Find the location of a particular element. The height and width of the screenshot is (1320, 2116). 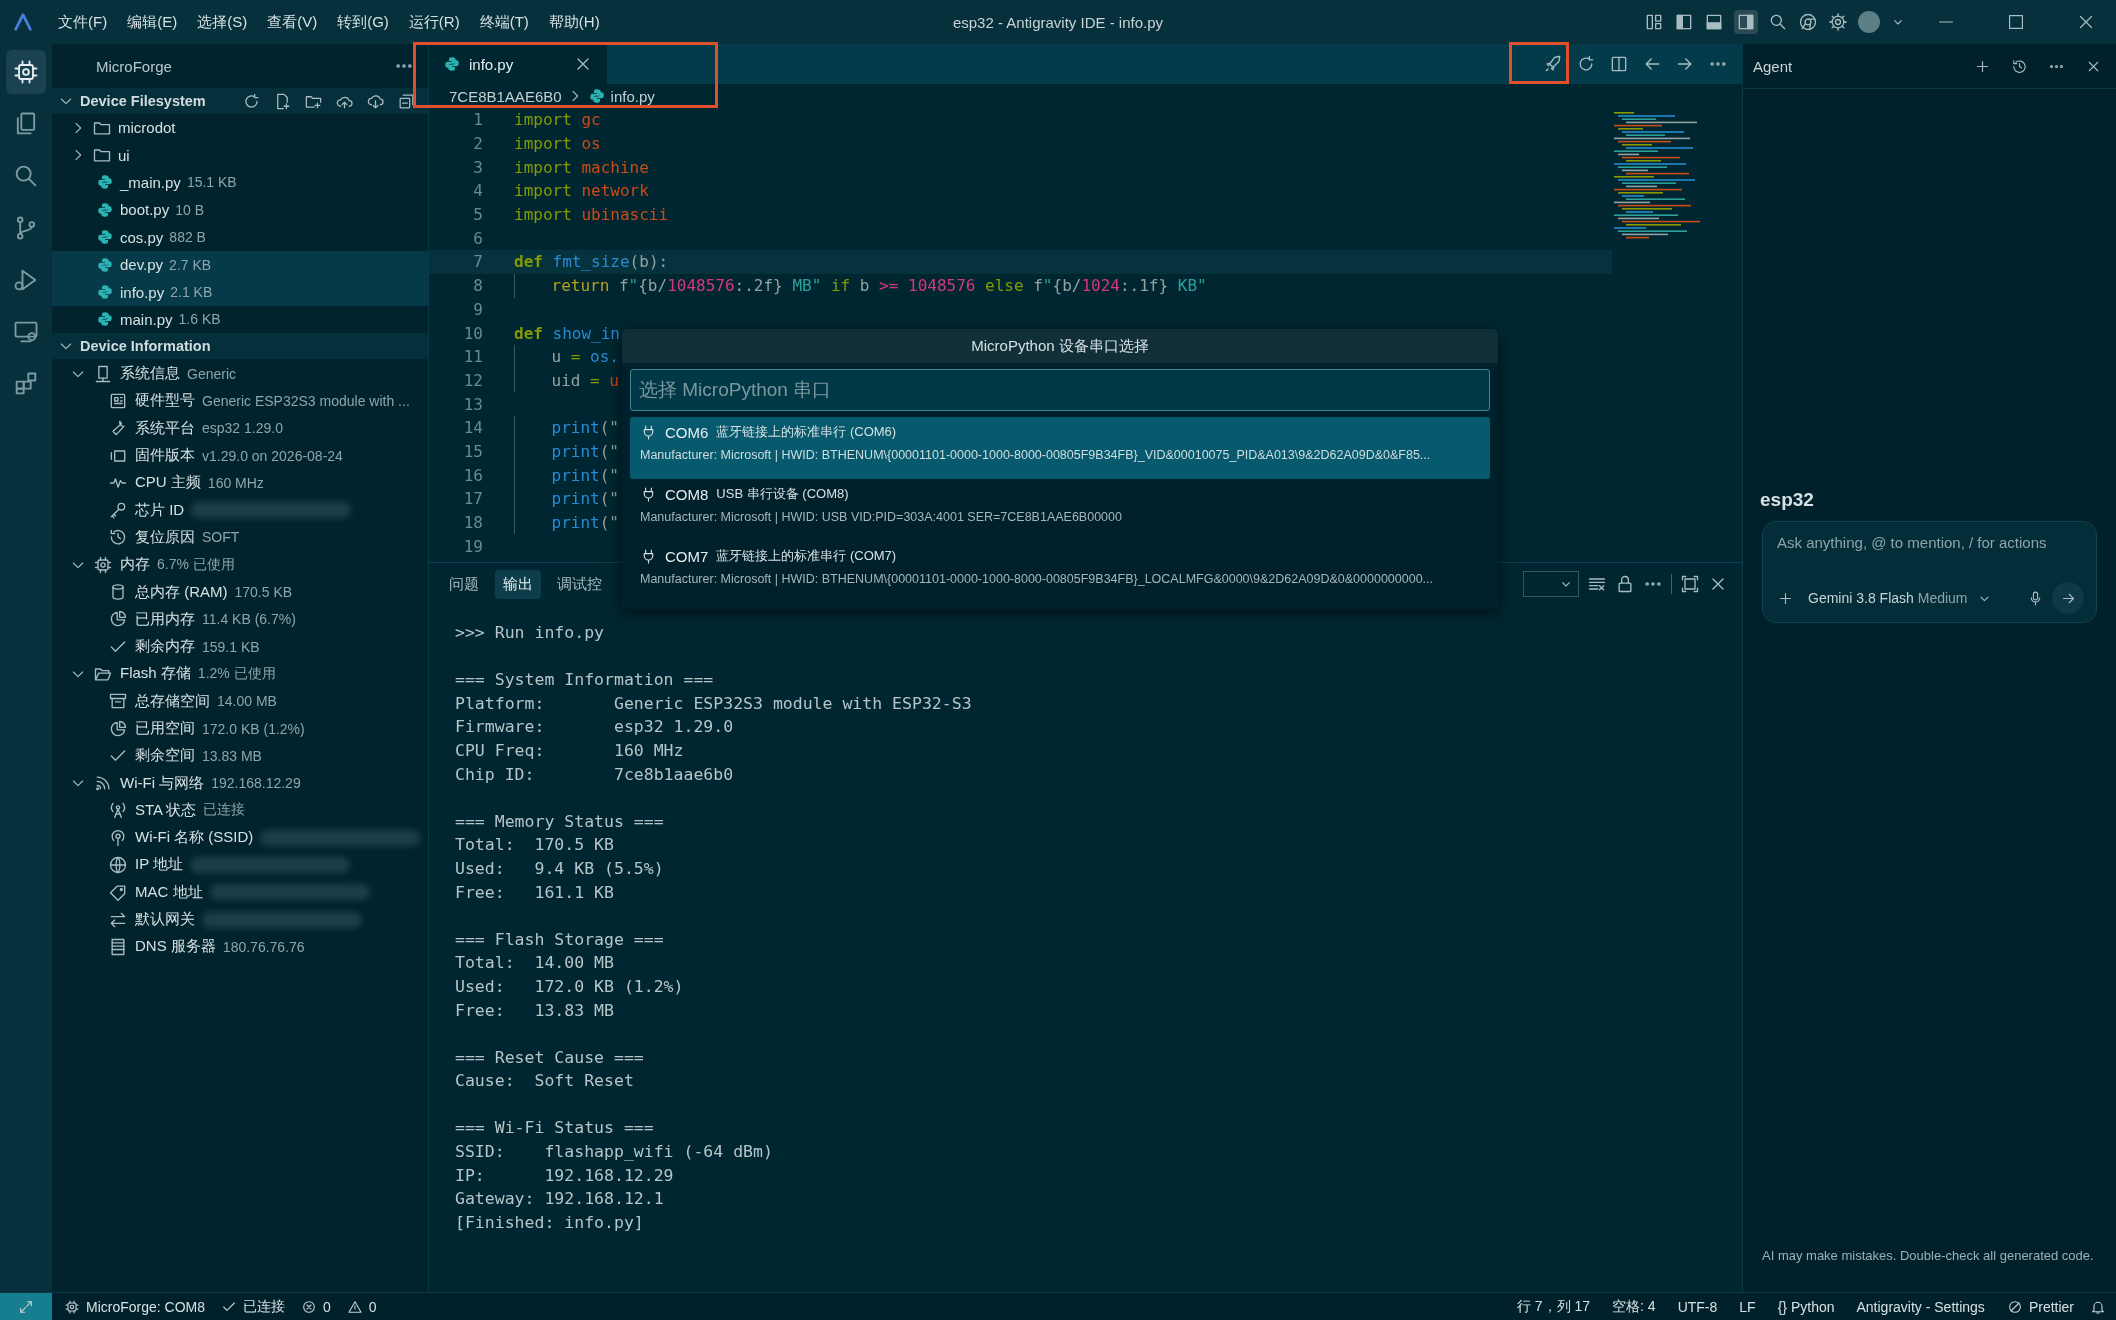

file-tree-item: ui is located at coordinates (240, 155).